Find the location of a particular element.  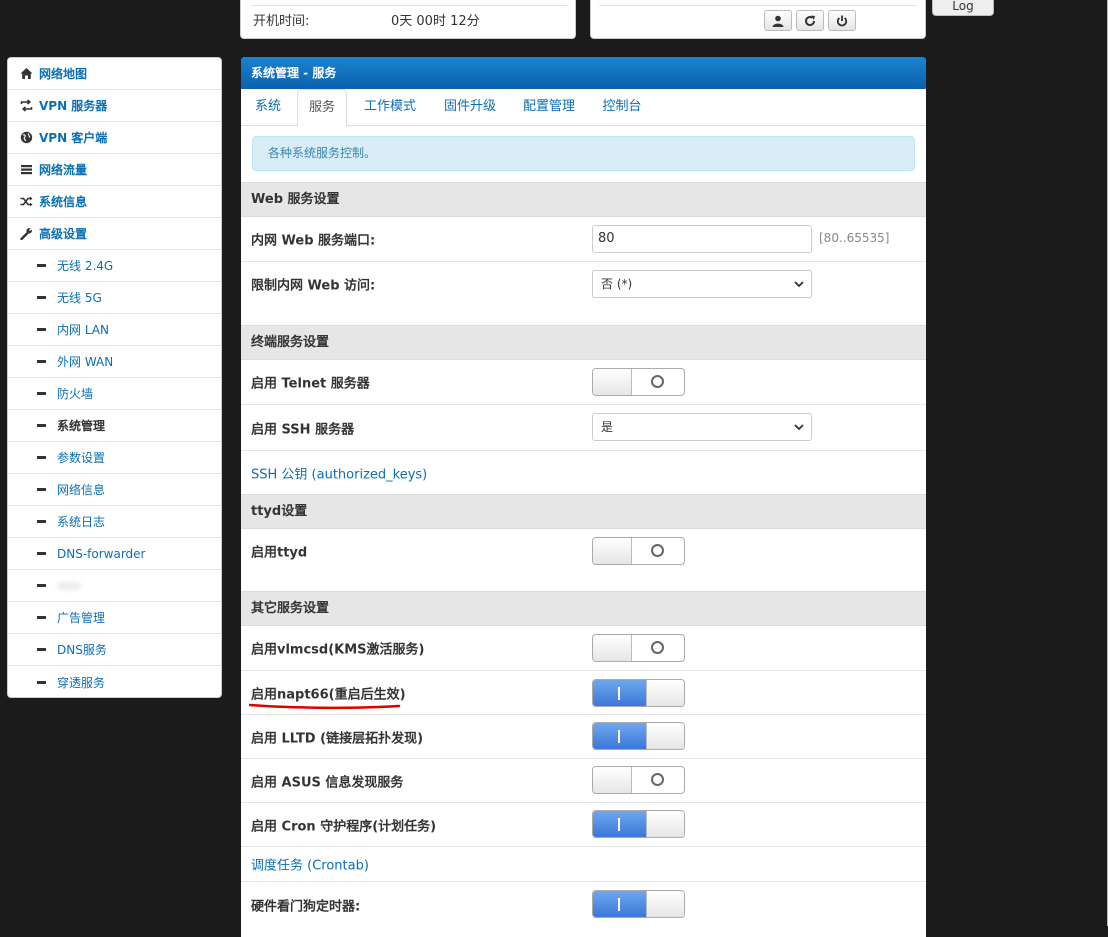

sub-wireless-24g: 无线 2.4G is located at coordinates (114, 266).